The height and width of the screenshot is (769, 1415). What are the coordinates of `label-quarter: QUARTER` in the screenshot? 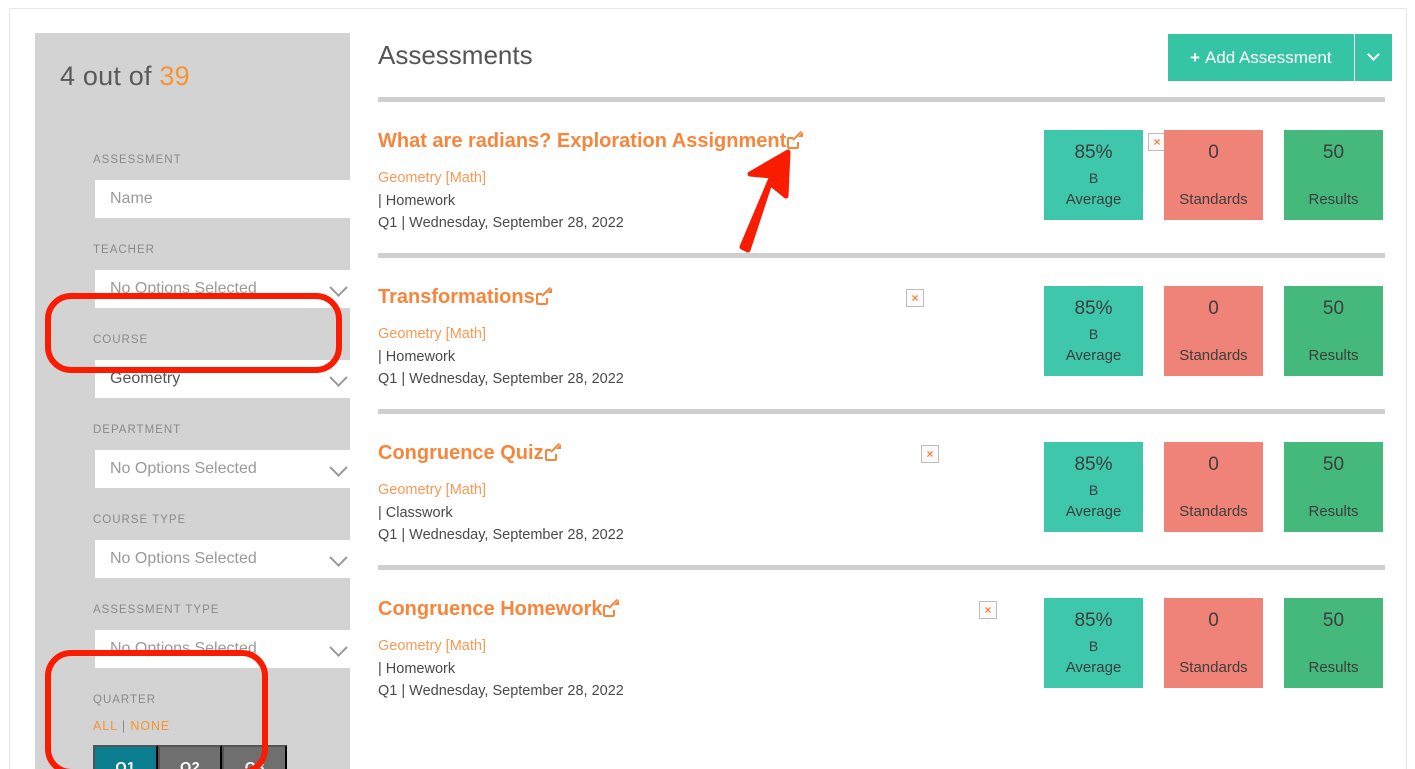 It's located at (125, 700).